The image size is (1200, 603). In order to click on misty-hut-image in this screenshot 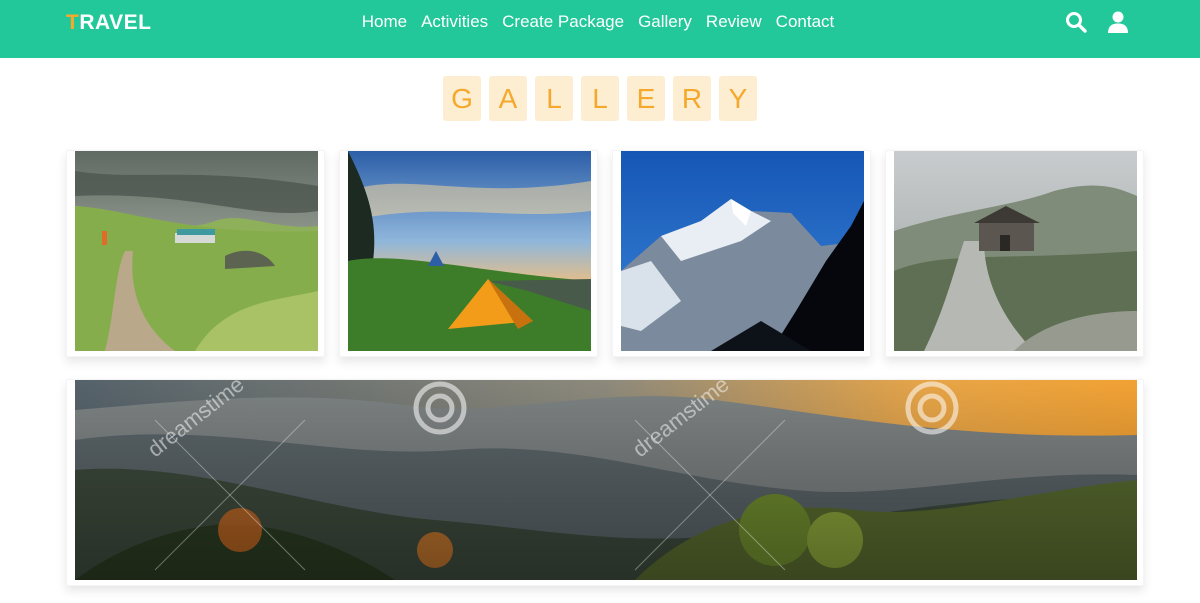, I will do `click(1015, 251)`.